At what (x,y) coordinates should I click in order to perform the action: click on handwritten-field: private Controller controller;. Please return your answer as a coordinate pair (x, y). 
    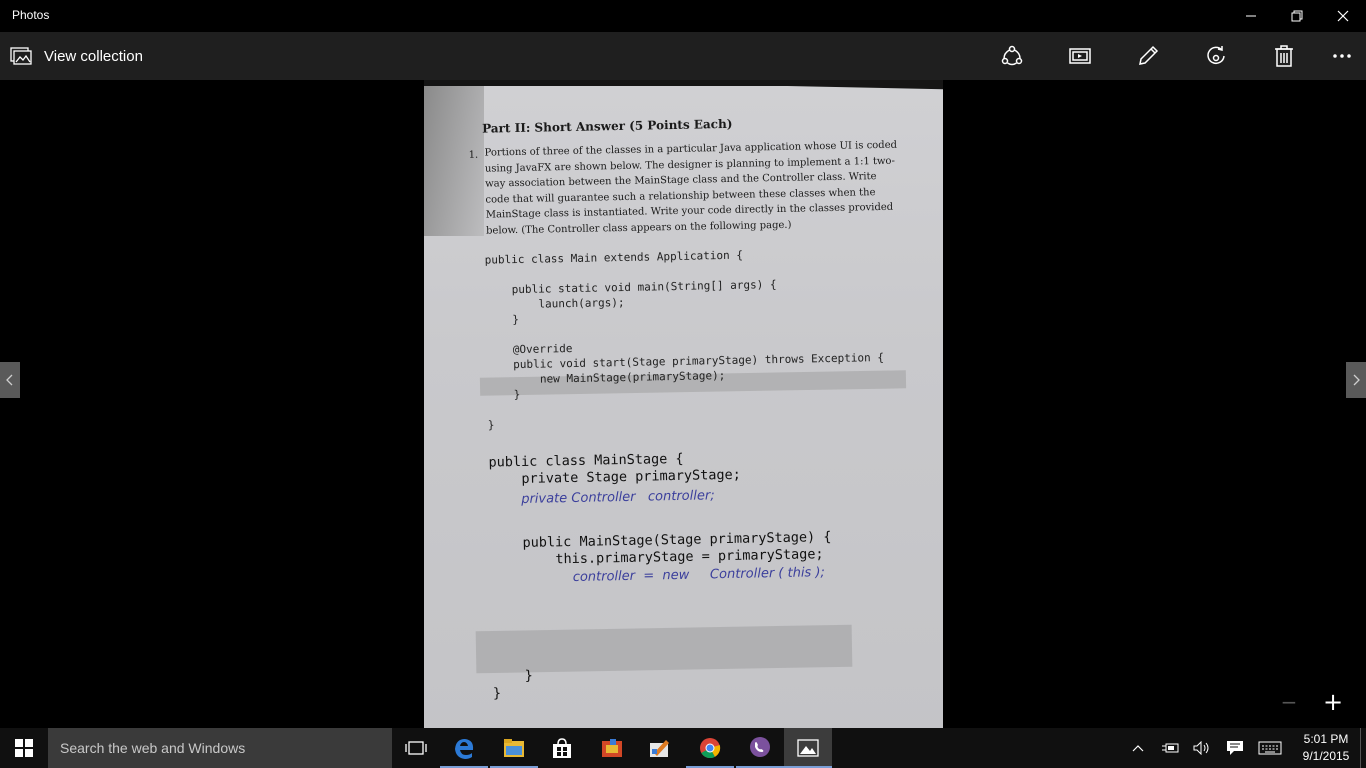
    Looking at the image, I should click on (618, 497).